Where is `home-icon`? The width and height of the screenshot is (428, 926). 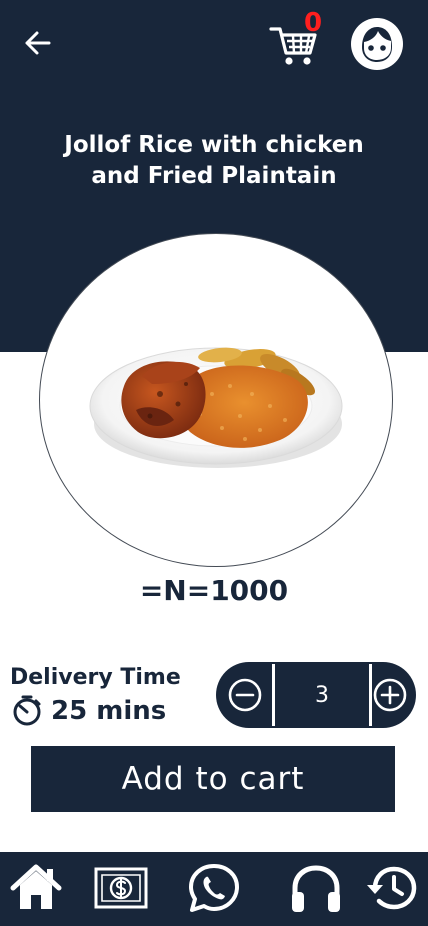 home-icon is located at coordinates (36, 886).